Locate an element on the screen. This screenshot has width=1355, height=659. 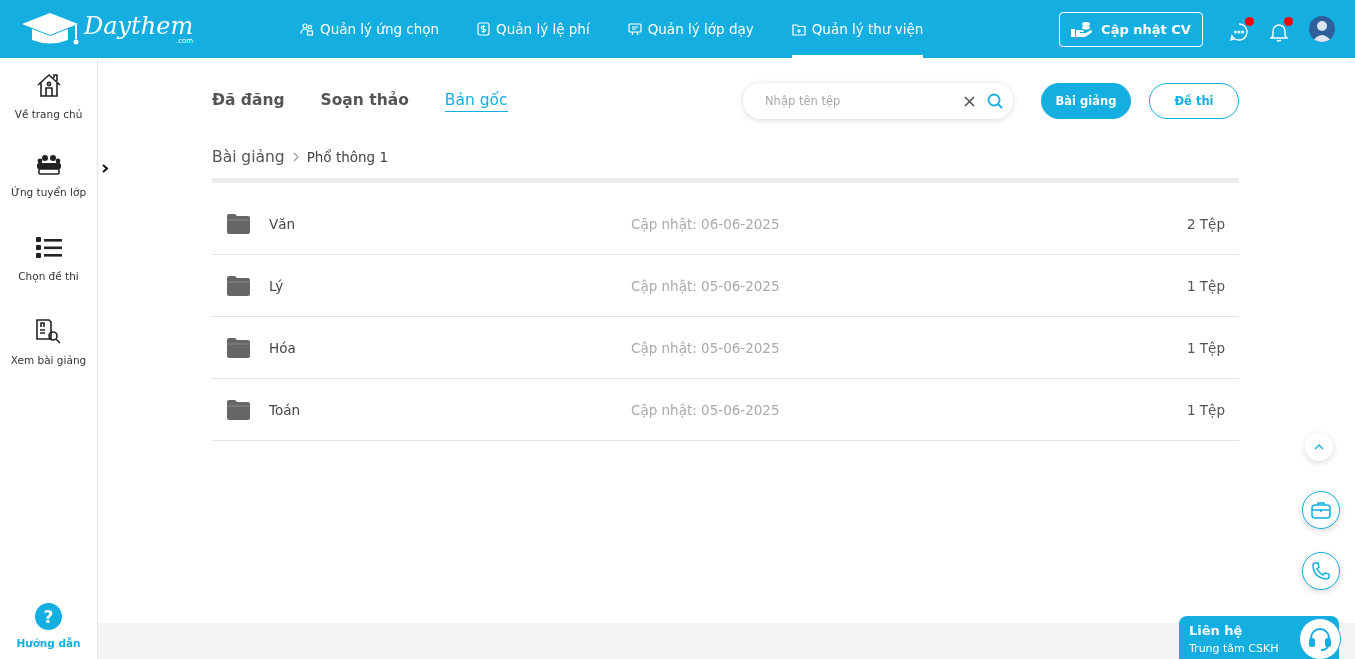
presentation-icon is located at coordinates (634, 29).